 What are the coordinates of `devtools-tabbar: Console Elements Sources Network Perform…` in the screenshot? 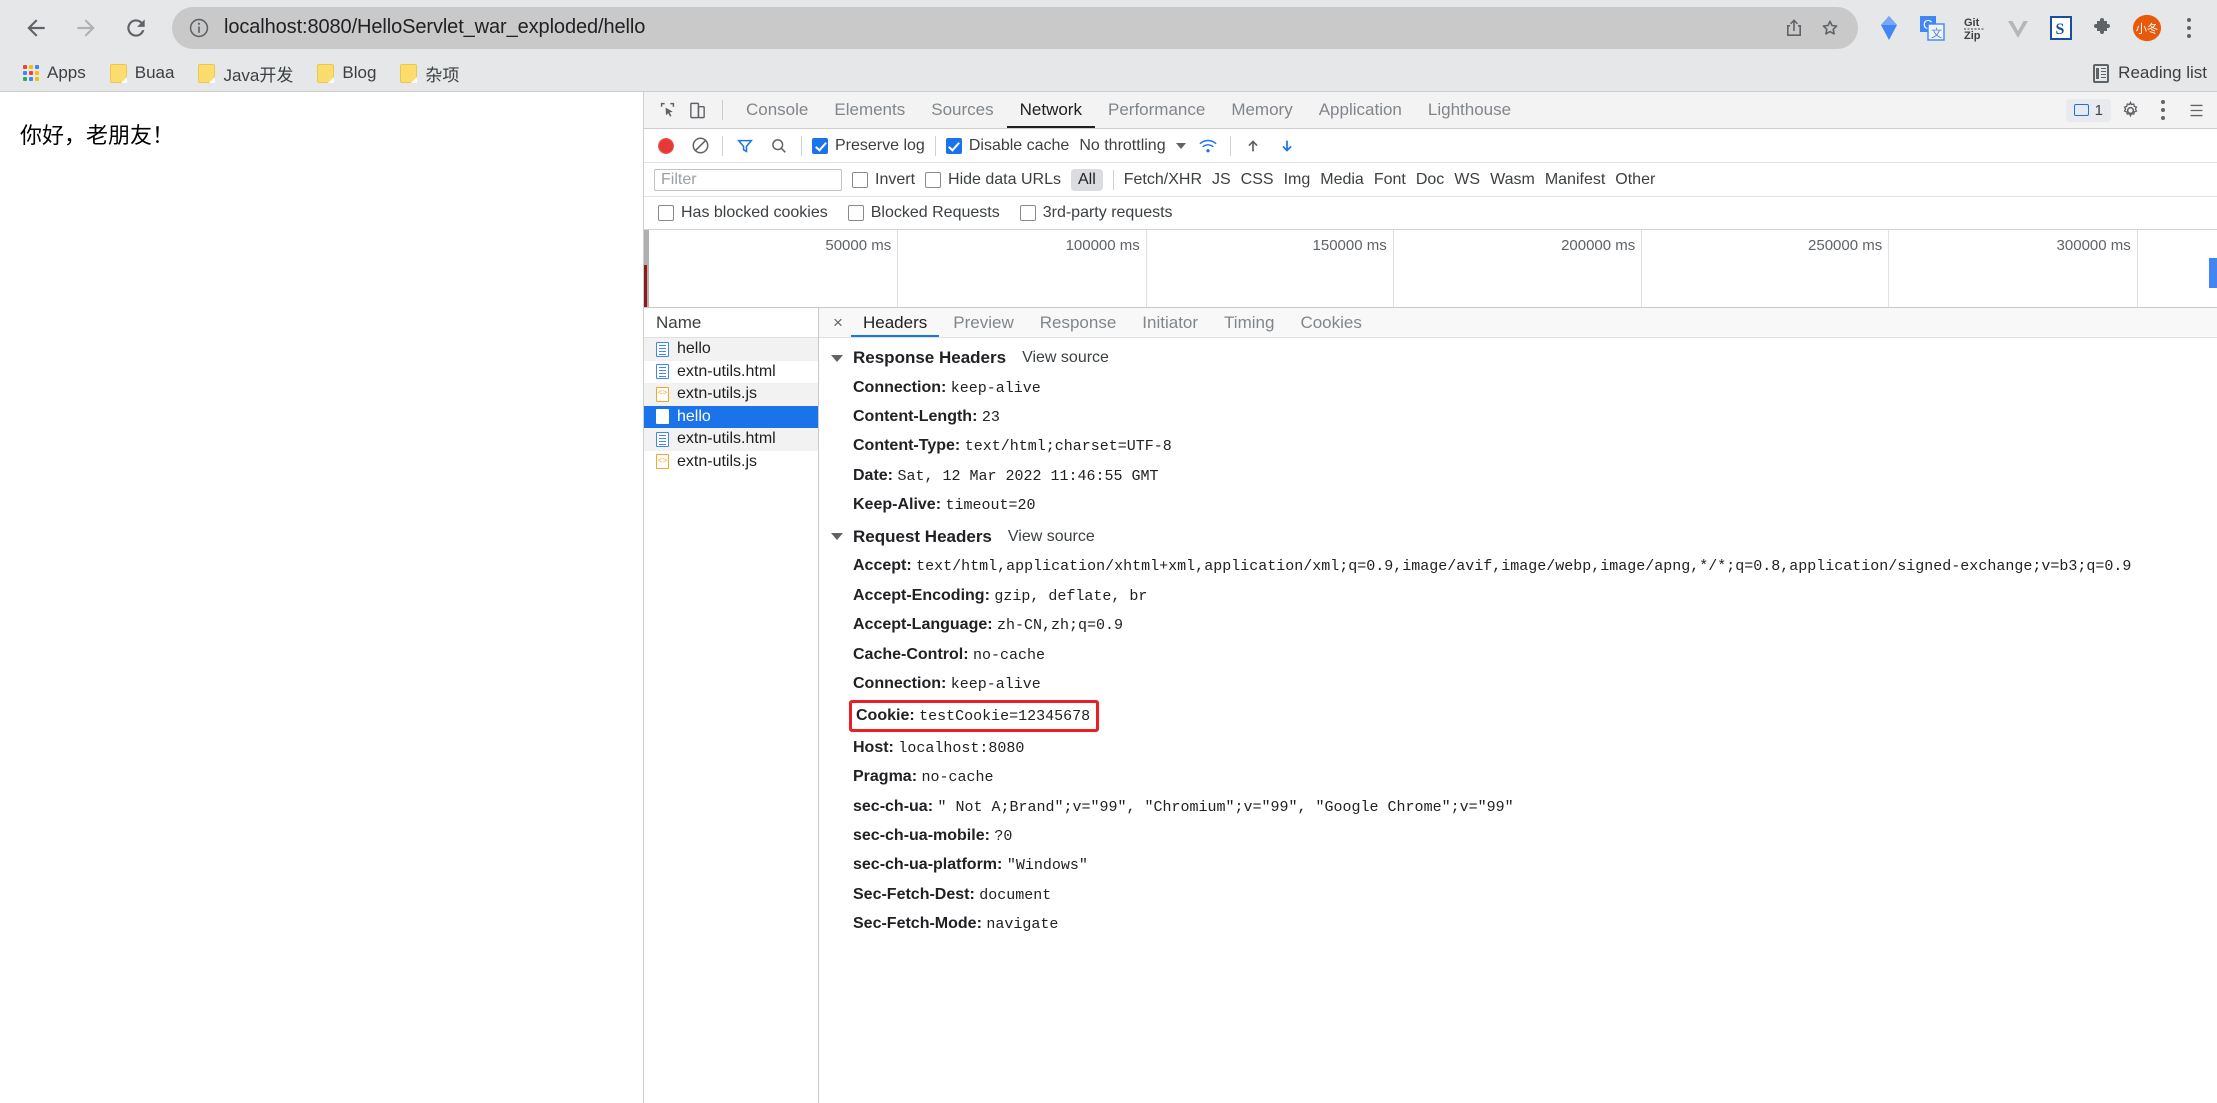 It's located at (1430, 110).